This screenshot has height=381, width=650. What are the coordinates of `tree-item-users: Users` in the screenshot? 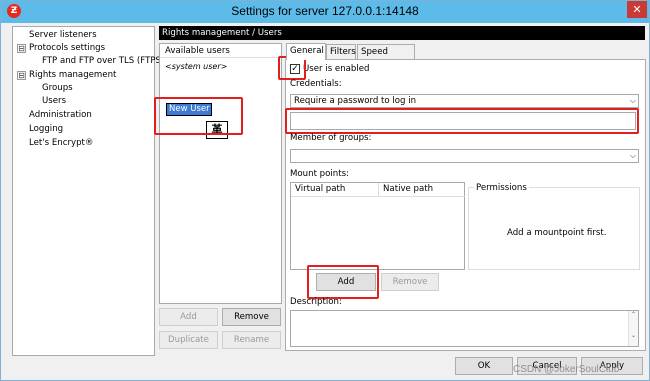 It's located at (54, 101).